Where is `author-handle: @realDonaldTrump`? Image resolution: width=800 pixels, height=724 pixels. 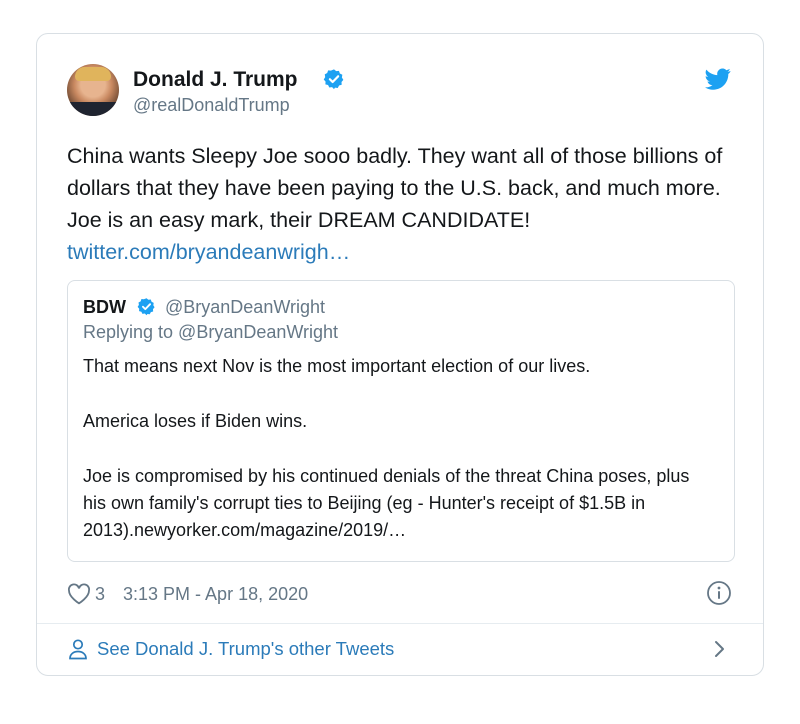
author-handle: @realDonaldTrump is located at coordinates (211, 105).